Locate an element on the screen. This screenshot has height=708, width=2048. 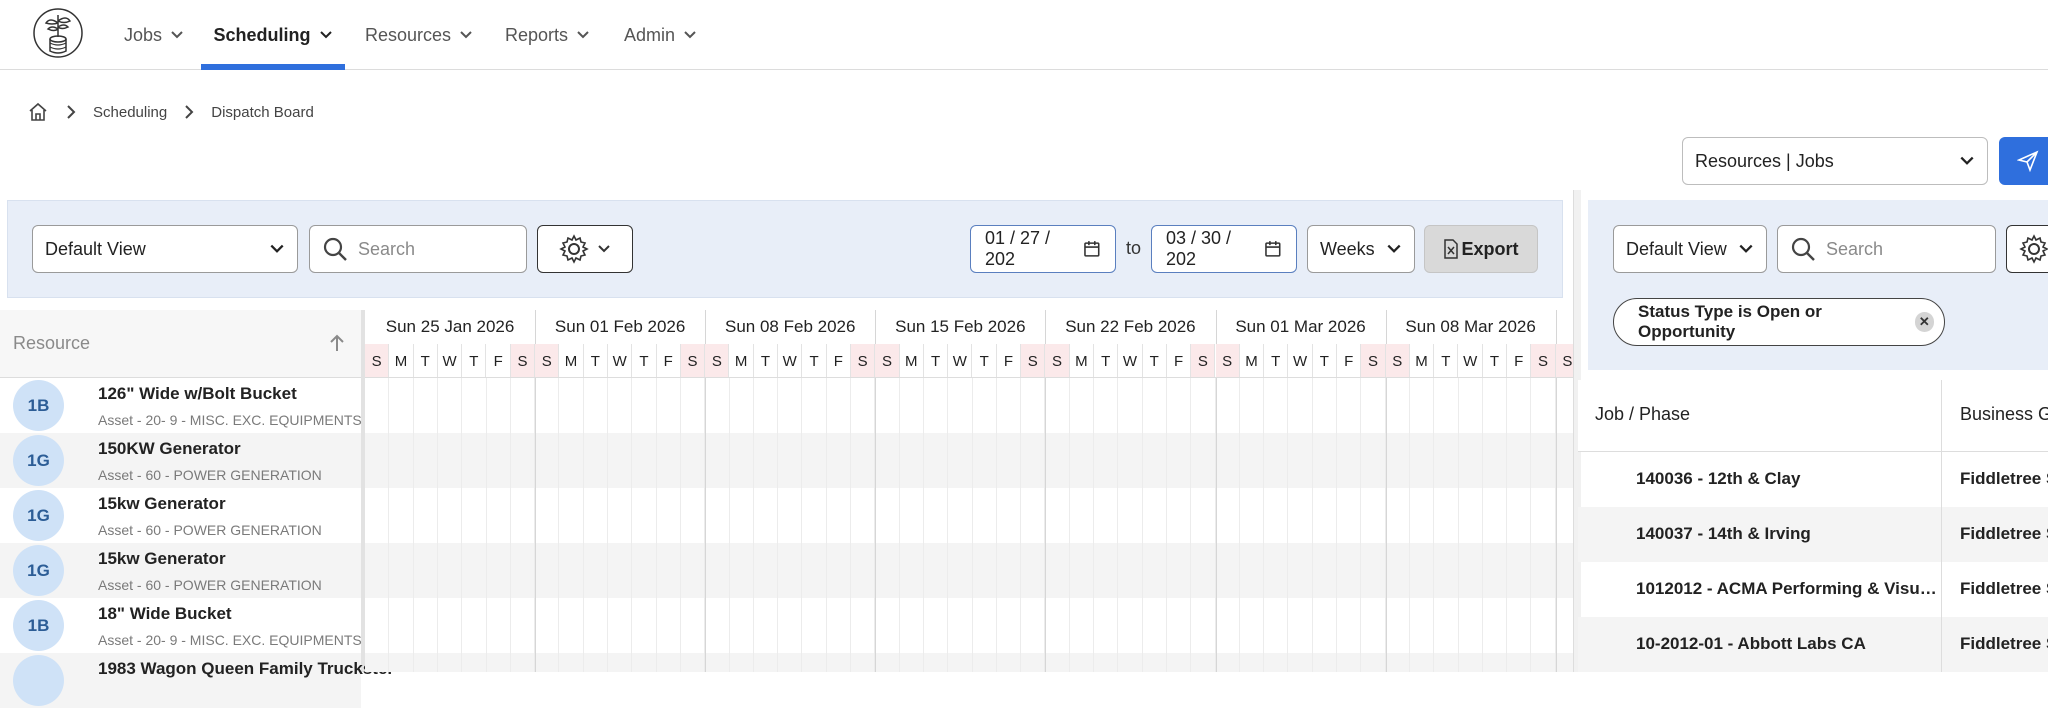
nav-jobs: Jobs is located at coordinates (154, 35).